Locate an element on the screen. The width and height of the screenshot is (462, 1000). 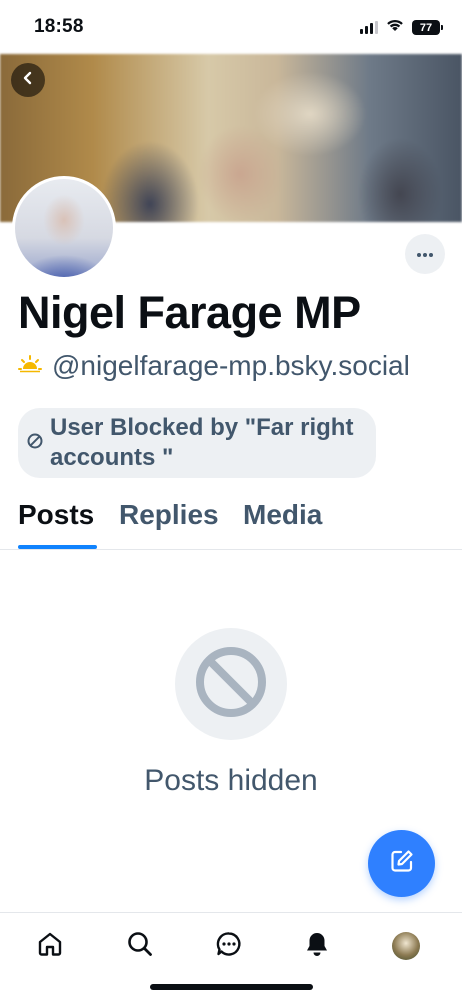
nav-notifications is located at coordinates (317, 946).